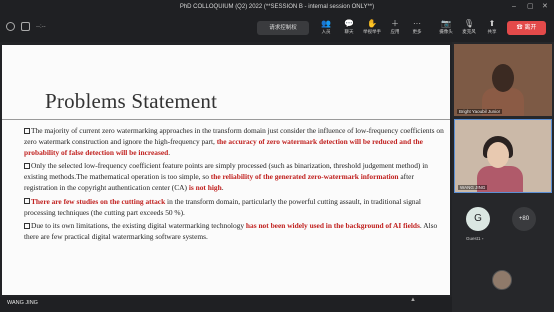 The height and width of the screenshot is (312, 554). Describe the element at coordinates (478, 219) in the screenshot. I see `guest-avatar: G` at that location.